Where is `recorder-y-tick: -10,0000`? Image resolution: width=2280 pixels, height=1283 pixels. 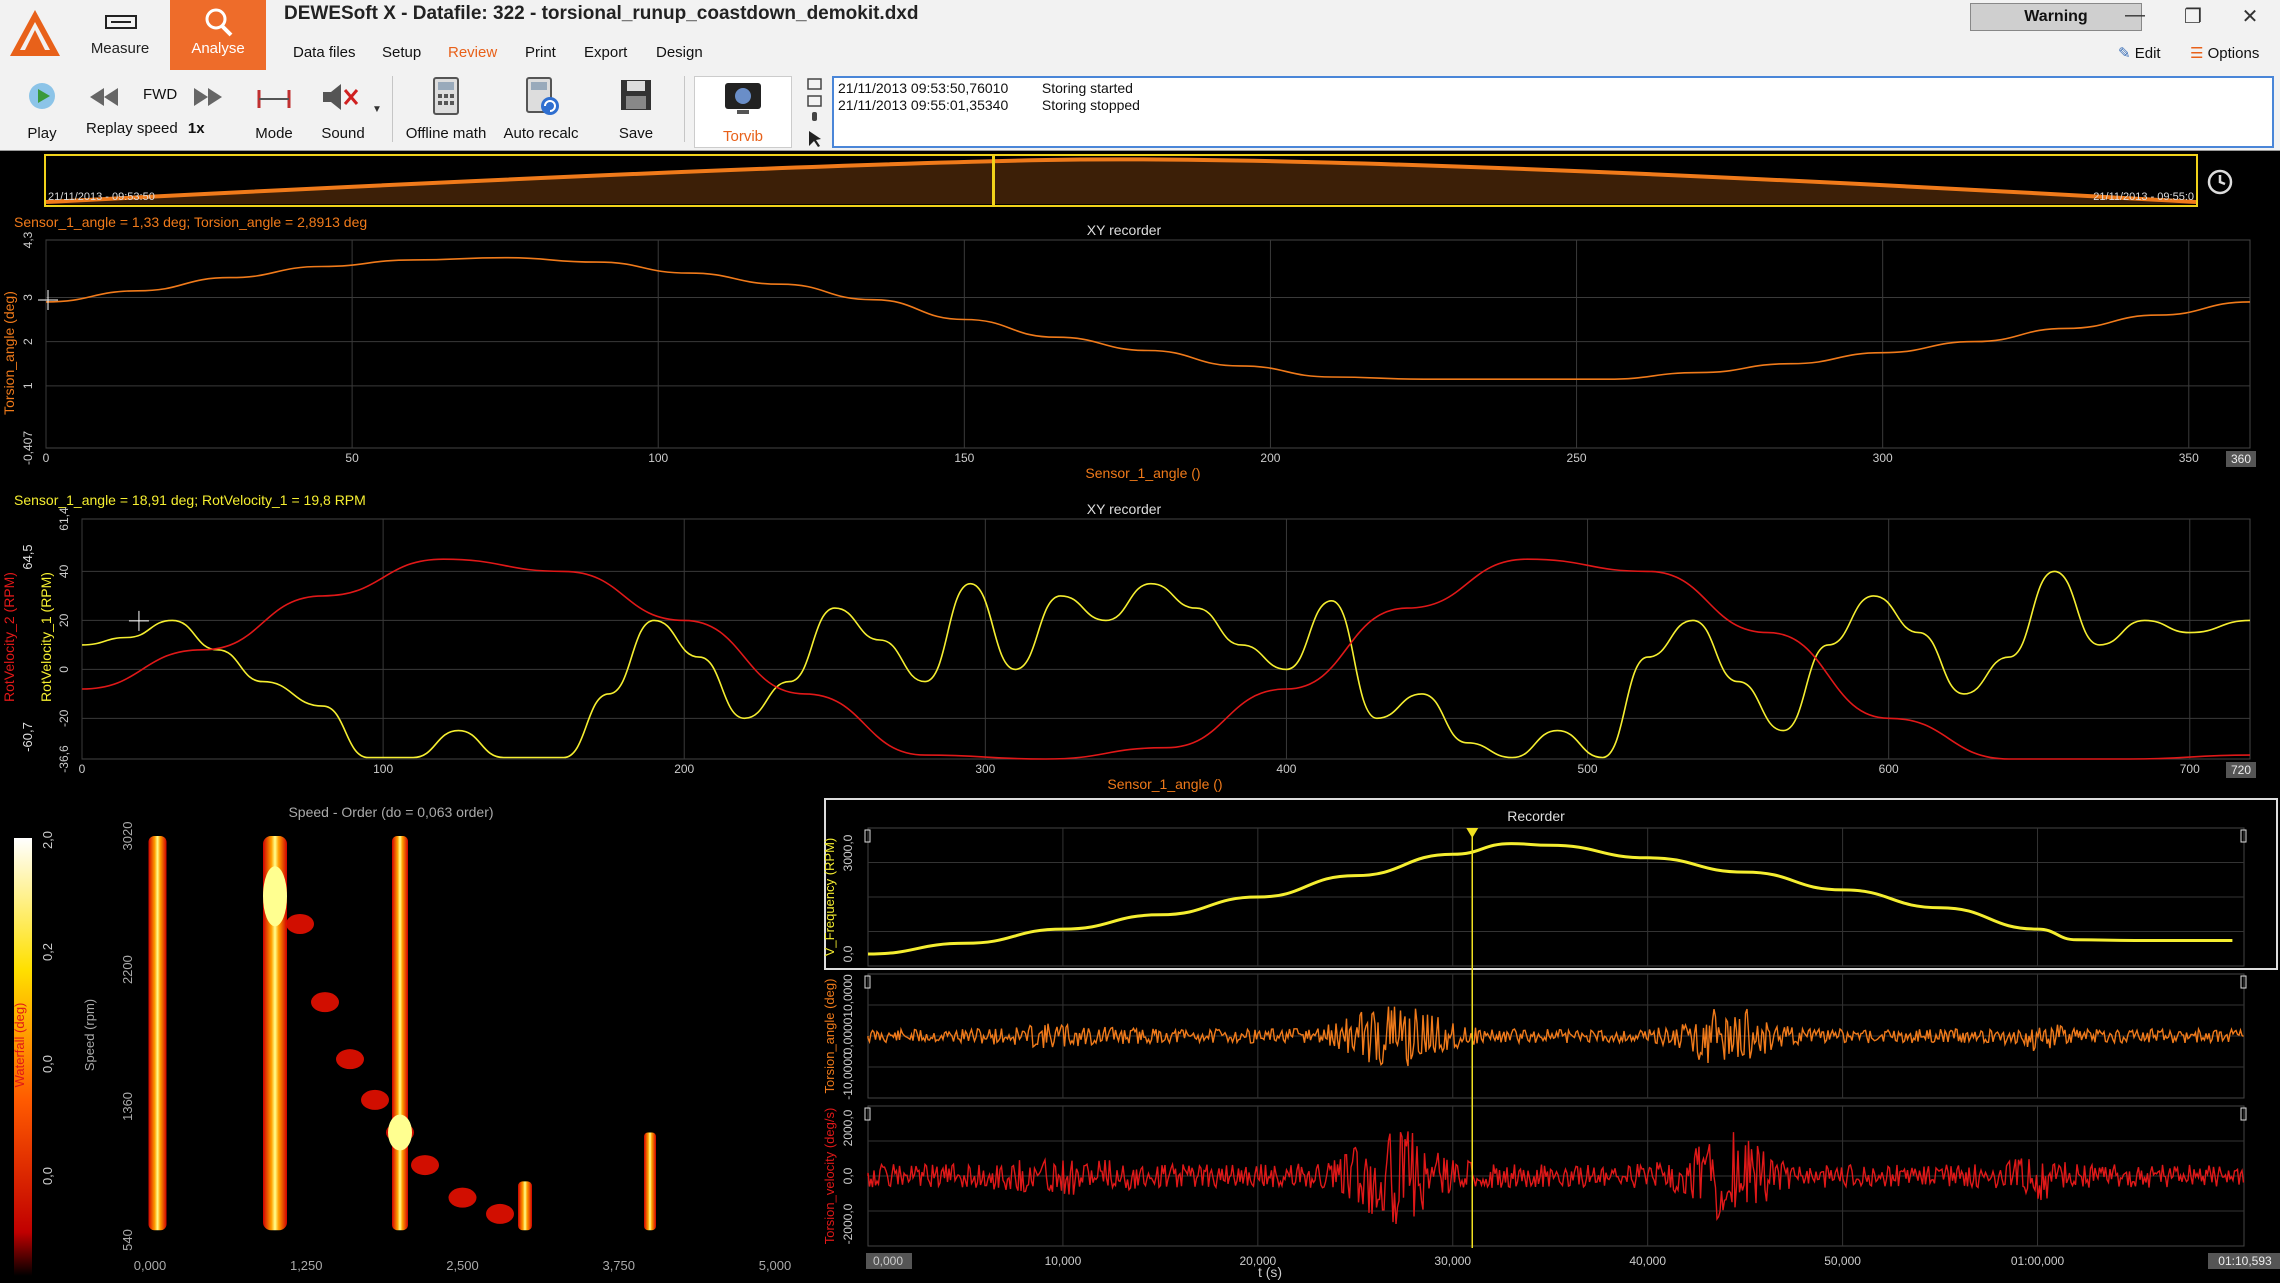
recorder-y-tick: -10,0000 is located at coordinates (848, 1076).